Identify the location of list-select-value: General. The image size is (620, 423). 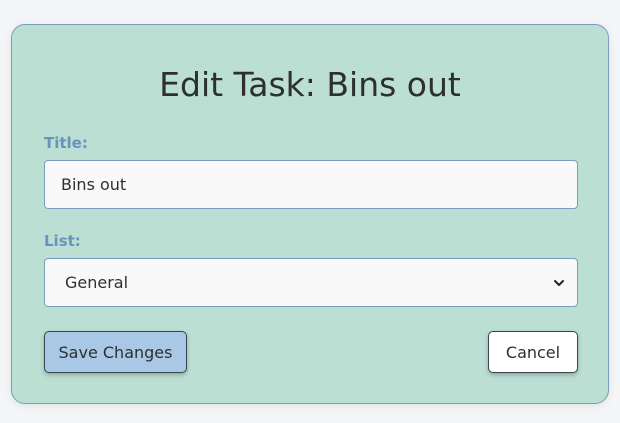
(97, 282).